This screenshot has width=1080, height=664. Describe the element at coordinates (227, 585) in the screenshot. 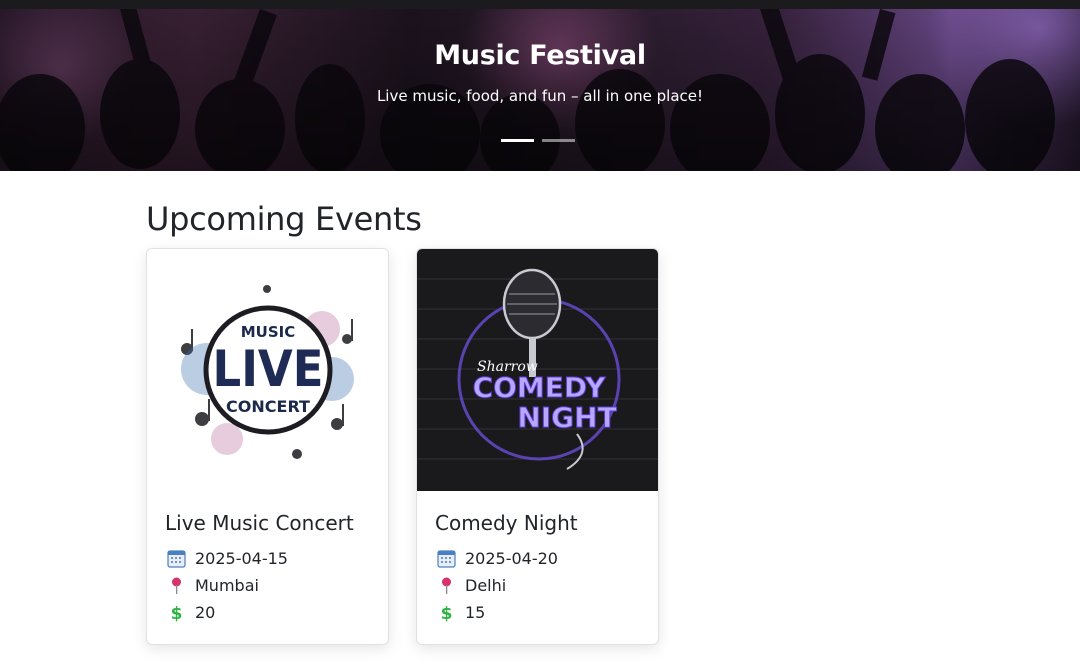

I see `event-location: Mumbai` at that location.